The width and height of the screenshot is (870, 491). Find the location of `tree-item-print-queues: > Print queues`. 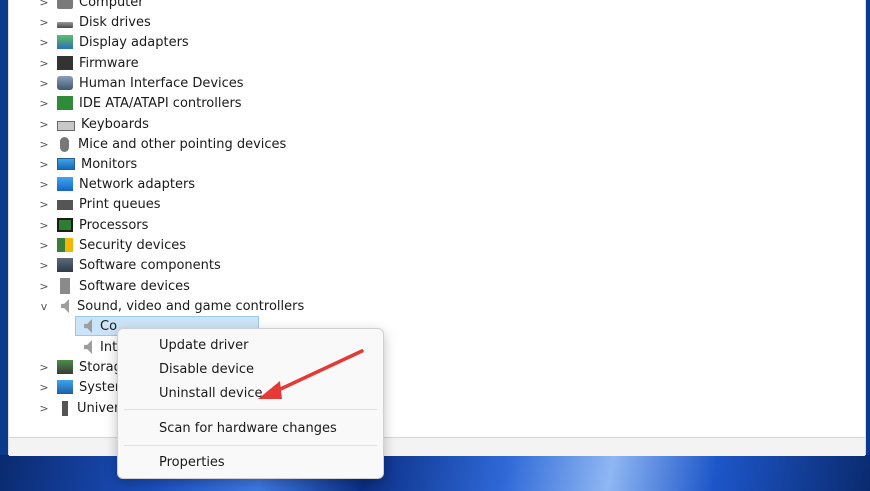

tree-item-print-queues: > Print queues is located at coordinates (99, 204).